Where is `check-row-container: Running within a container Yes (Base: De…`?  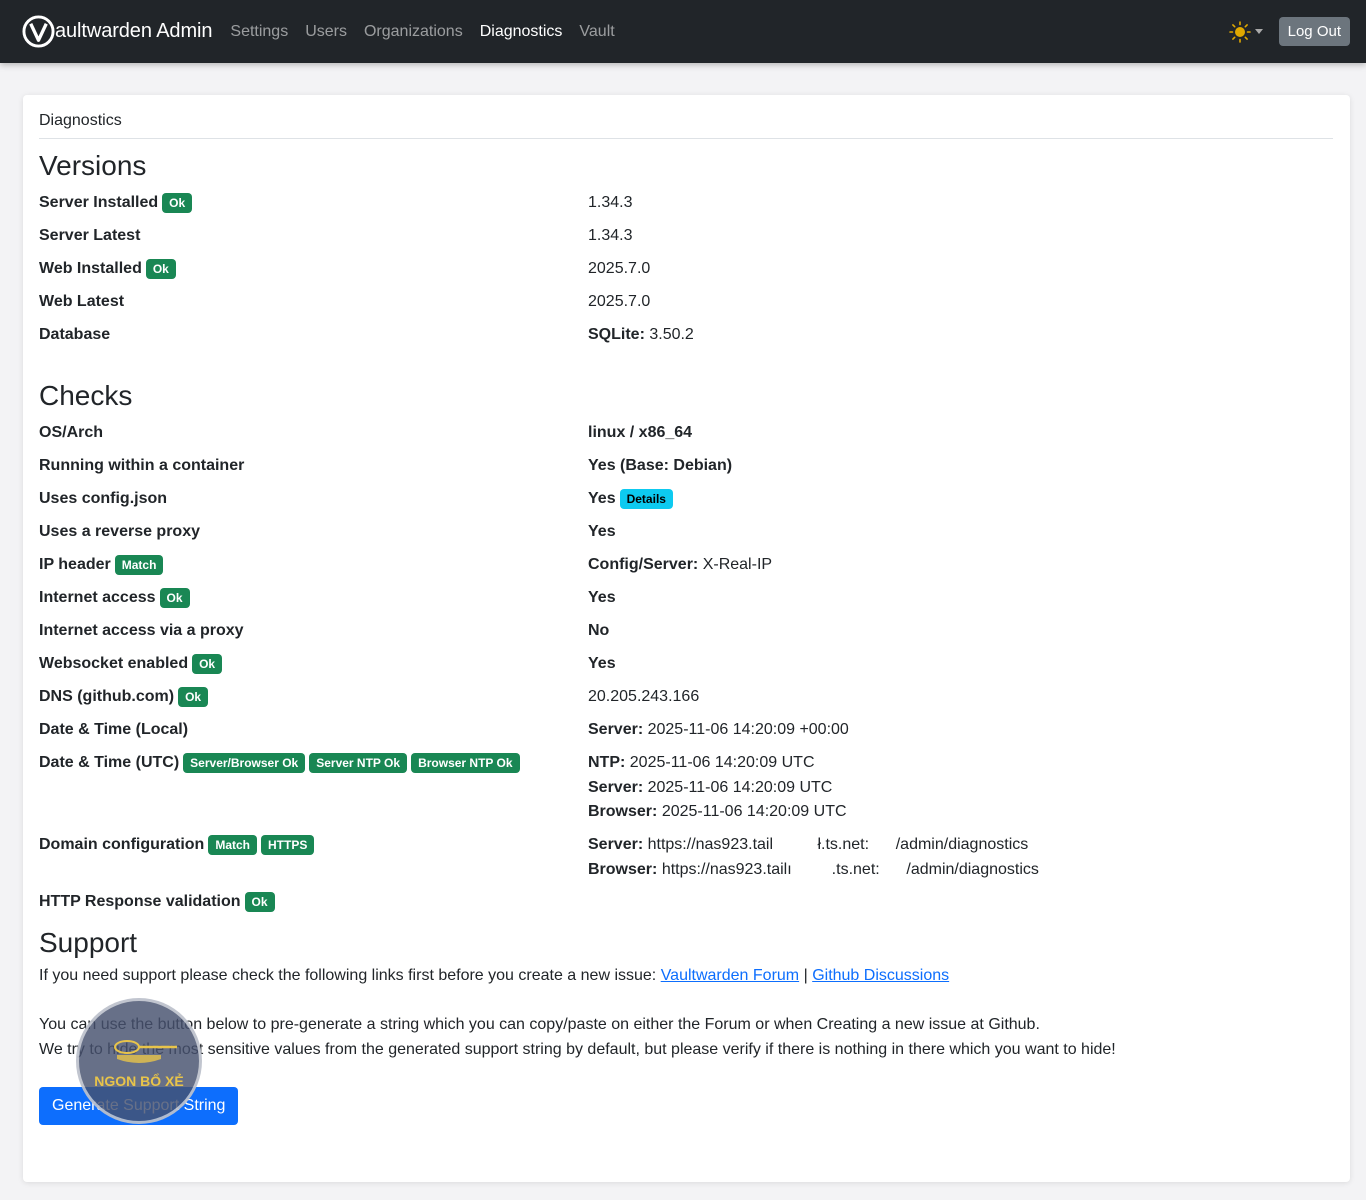
check-row-container: Running within a container Yes (Base: De… is located at coordinates (686, 472).